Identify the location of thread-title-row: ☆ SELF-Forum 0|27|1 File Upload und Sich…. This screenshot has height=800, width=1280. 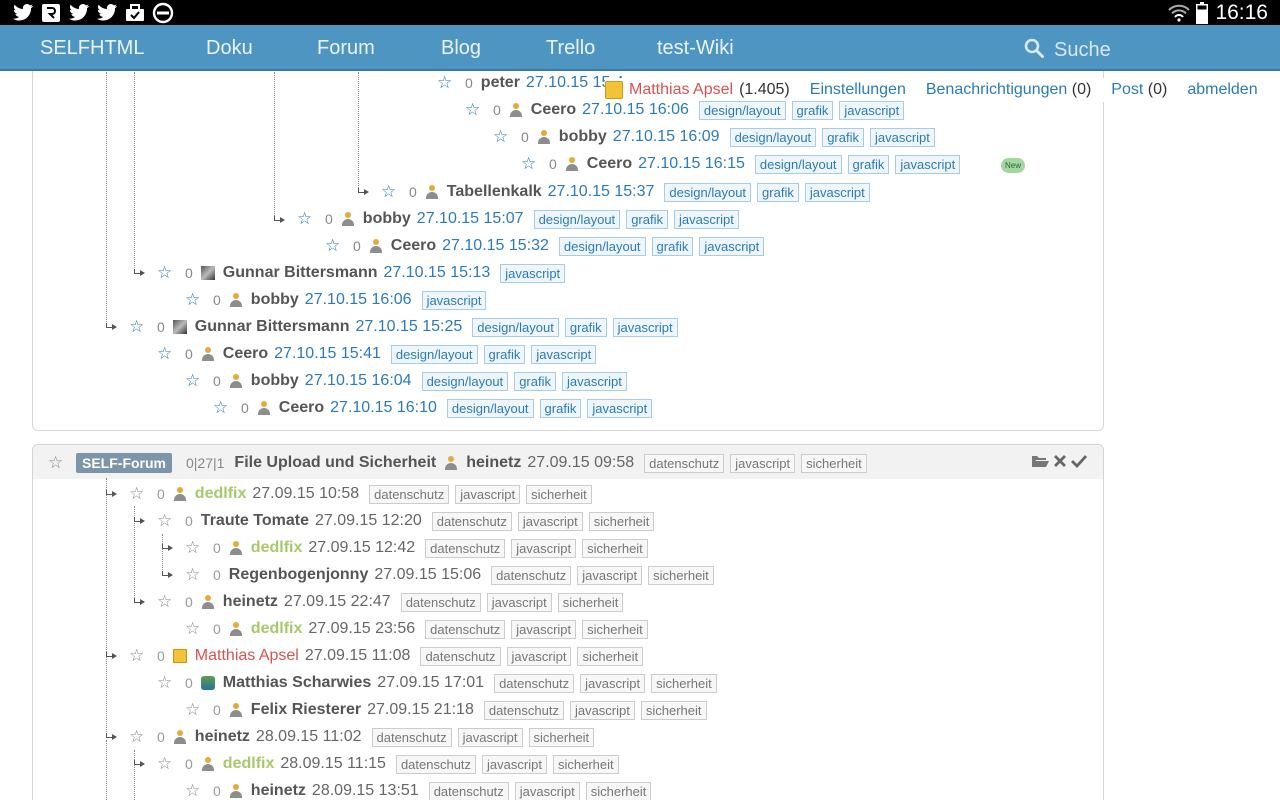
(460, 463).